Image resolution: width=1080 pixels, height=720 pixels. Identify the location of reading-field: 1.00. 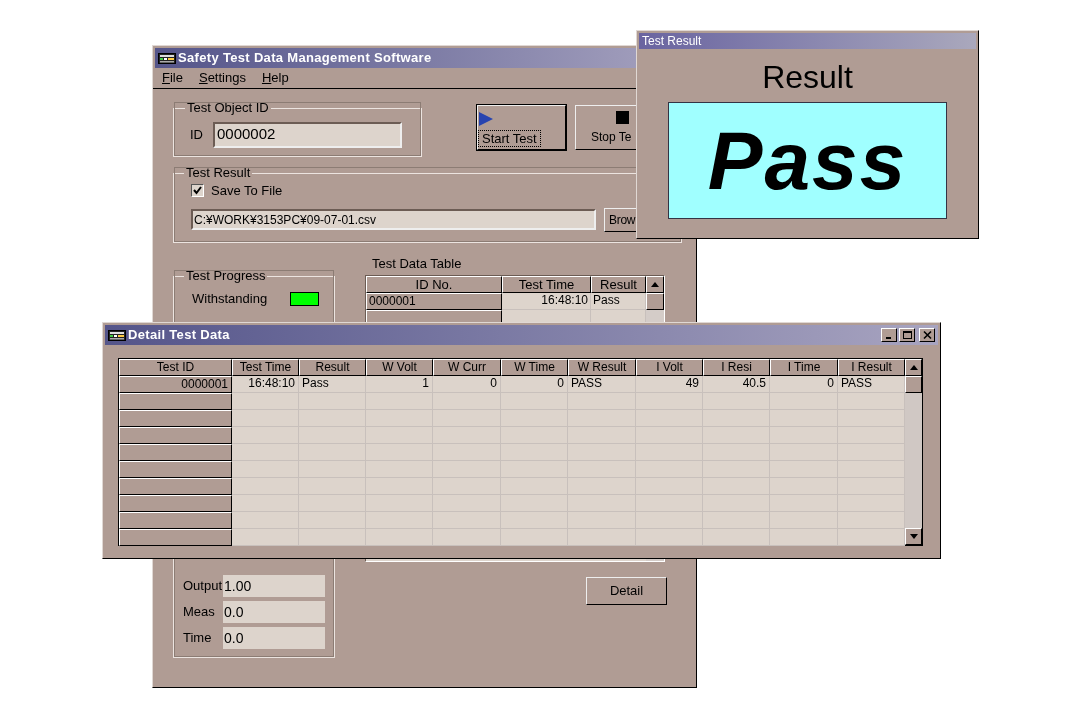
(274, 586).